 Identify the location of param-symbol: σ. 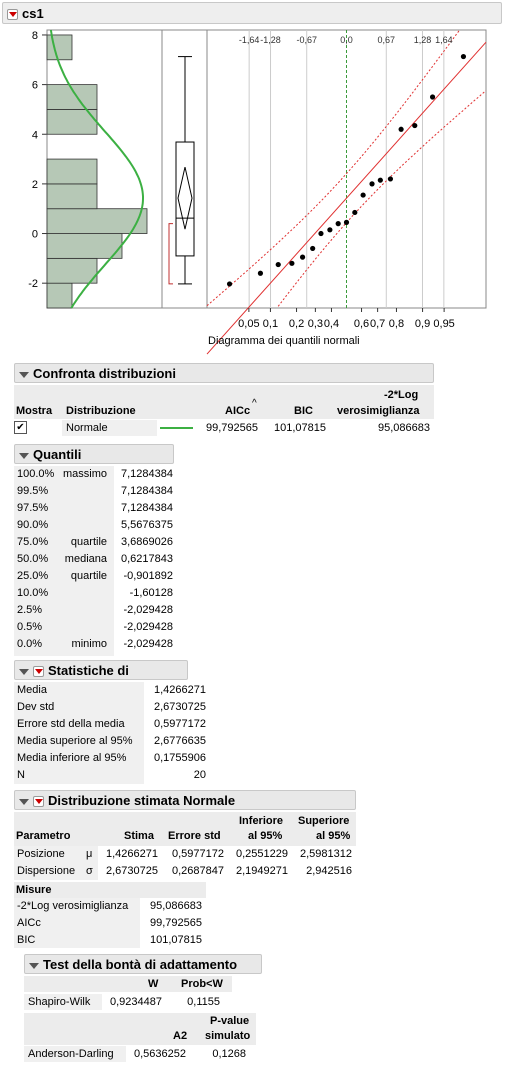
(89, 871).